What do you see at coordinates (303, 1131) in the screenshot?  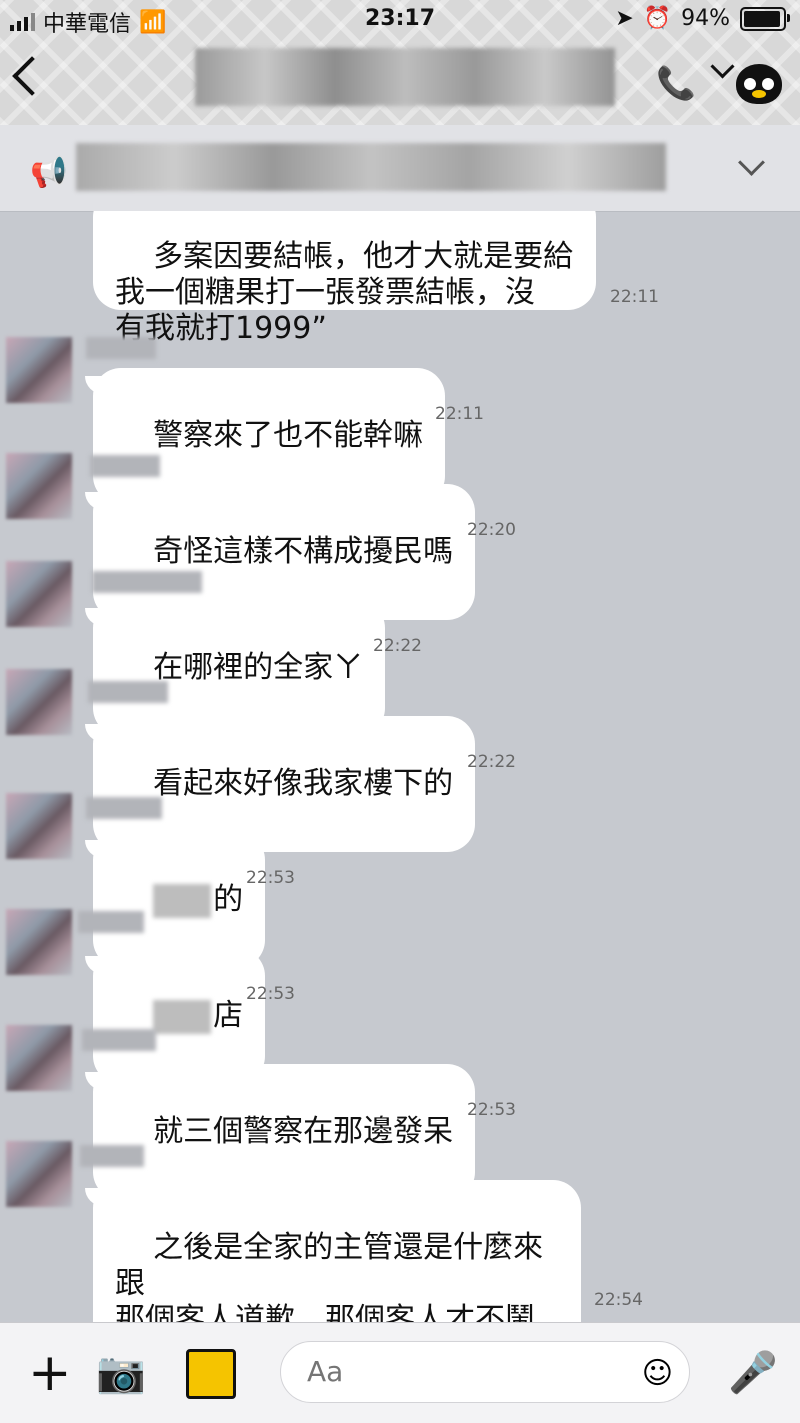 I see `message-text: 就三個警察在那邊發呆` at bounding box center [303, 1131].